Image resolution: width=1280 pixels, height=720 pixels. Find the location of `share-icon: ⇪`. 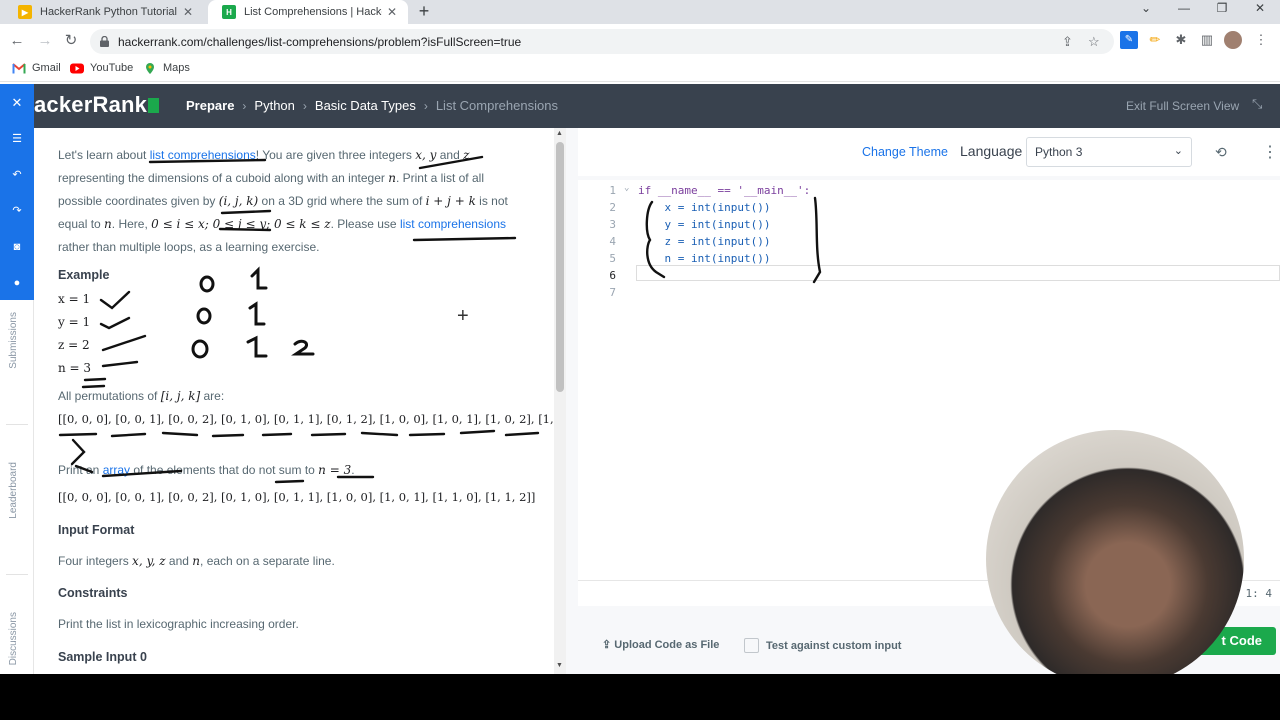

share-icon: ⇪ is located at coordinates (1067, 42).